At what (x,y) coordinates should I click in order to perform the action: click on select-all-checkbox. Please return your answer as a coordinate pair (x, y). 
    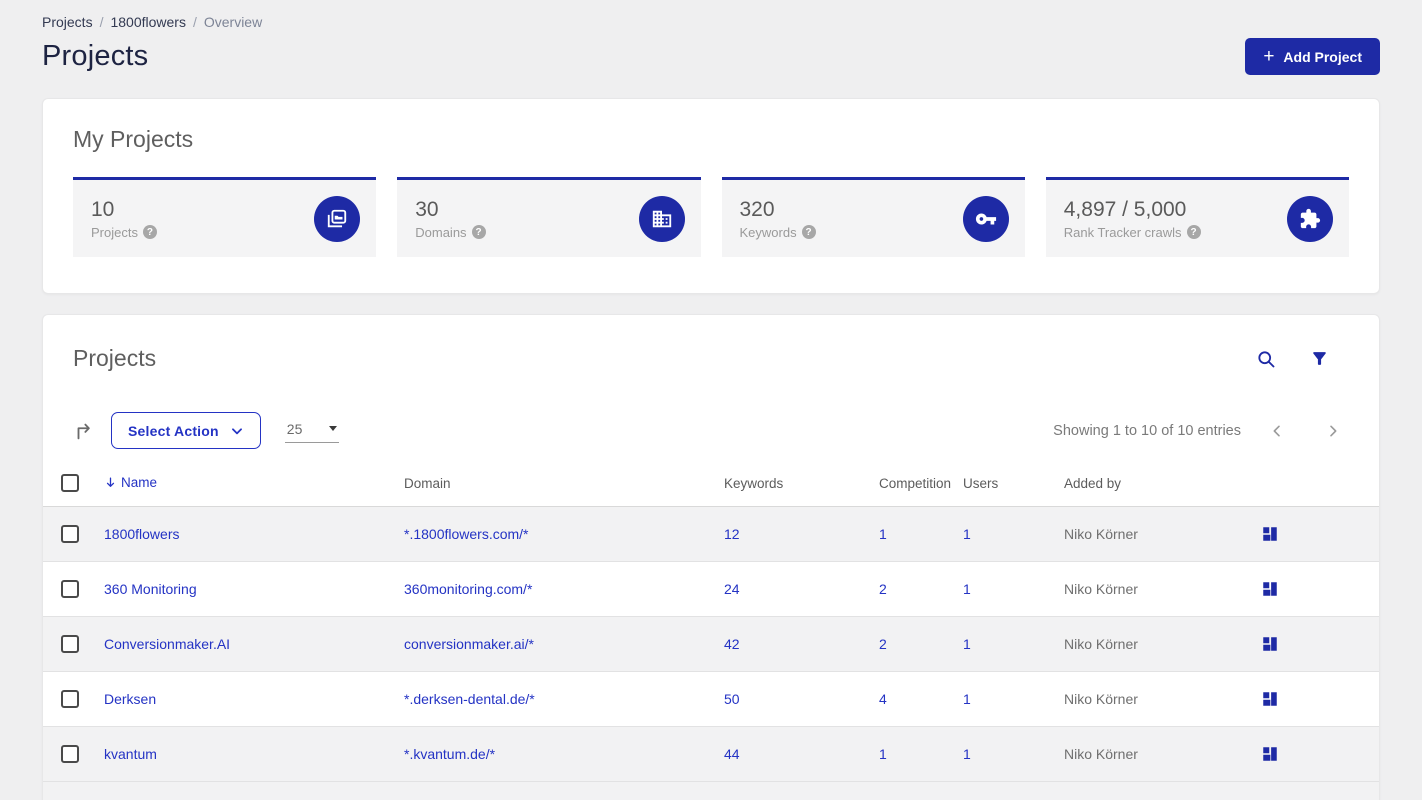
    Looking at the image, I should click on (70, 483).